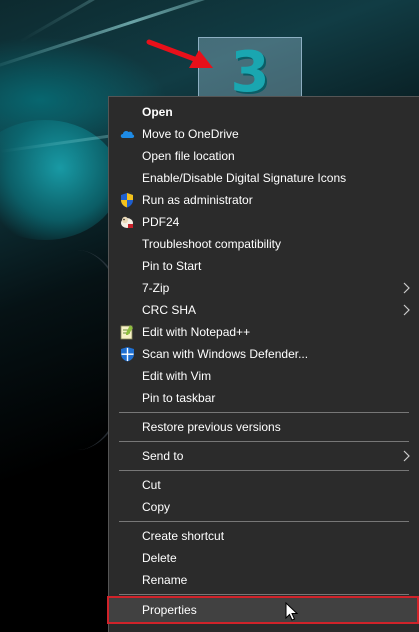  What do you see at coordinates (159, 558) in the screenshot?
I see `menu-item-label: Delete` at bounding box center [159, 558].